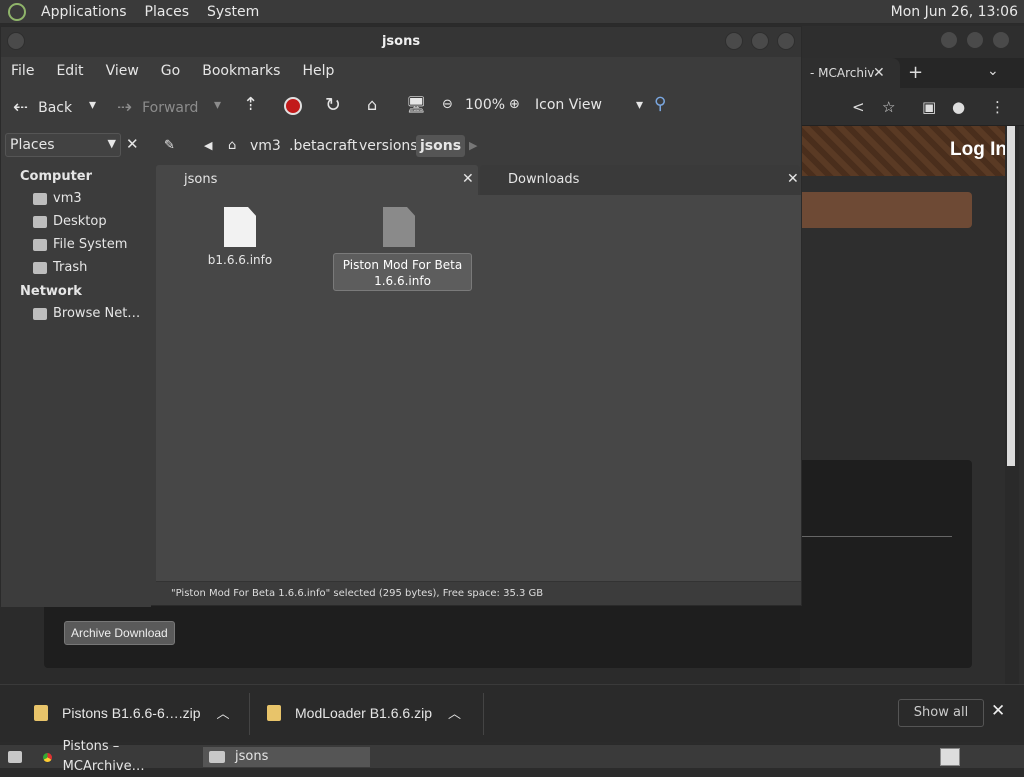 This screenshot has width=1024, height=777. What do you see at coordinates (949, 40) in the screenshot?
I see `browser-minimize-button` at bounding box center [949, 40].